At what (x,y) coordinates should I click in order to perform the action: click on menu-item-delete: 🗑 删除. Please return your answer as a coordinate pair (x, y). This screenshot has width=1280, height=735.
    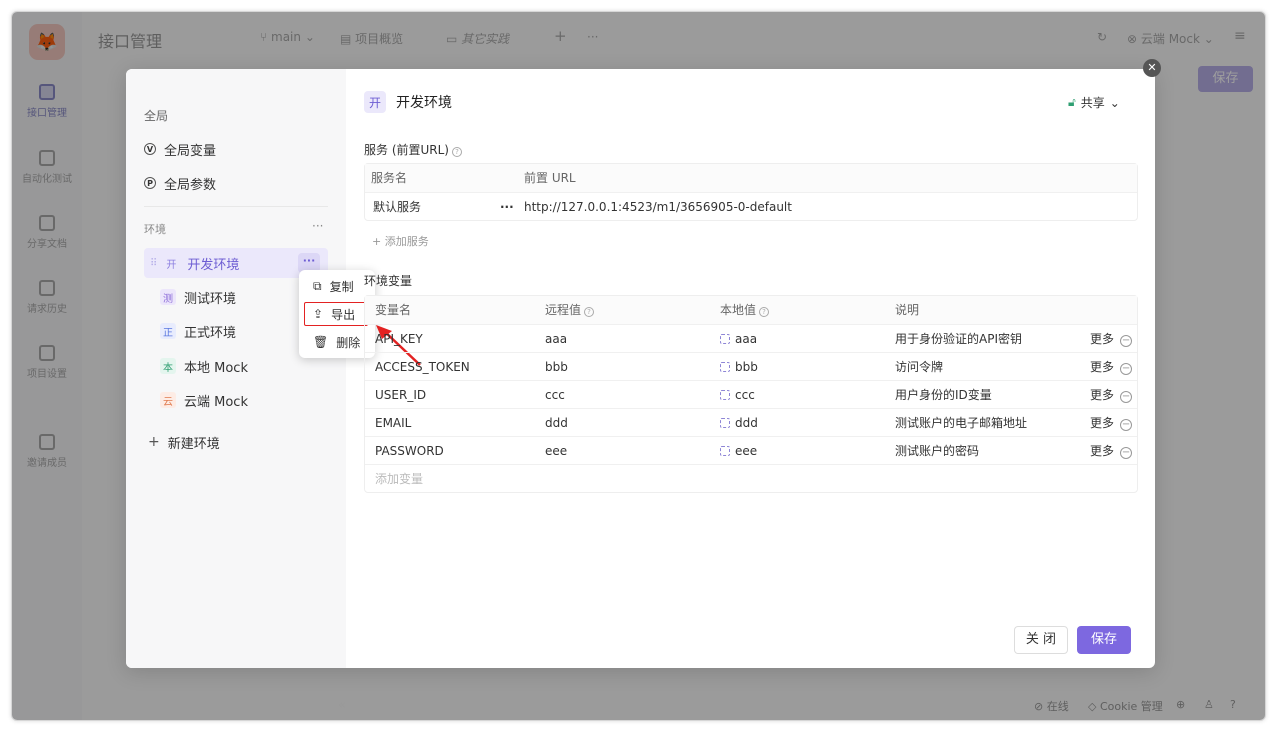
    Looking at the image, I should click on (337, 342).